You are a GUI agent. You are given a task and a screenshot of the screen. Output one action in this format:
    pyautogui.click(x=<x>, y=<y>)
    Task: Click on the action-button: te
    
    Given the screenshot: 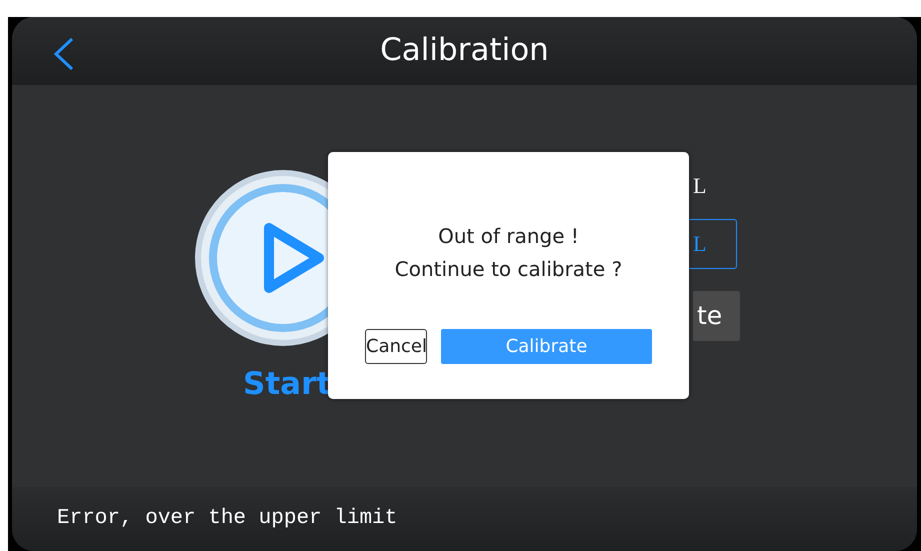 What is the action you would take?
    pyautogui.click(x=716, y=316)
    